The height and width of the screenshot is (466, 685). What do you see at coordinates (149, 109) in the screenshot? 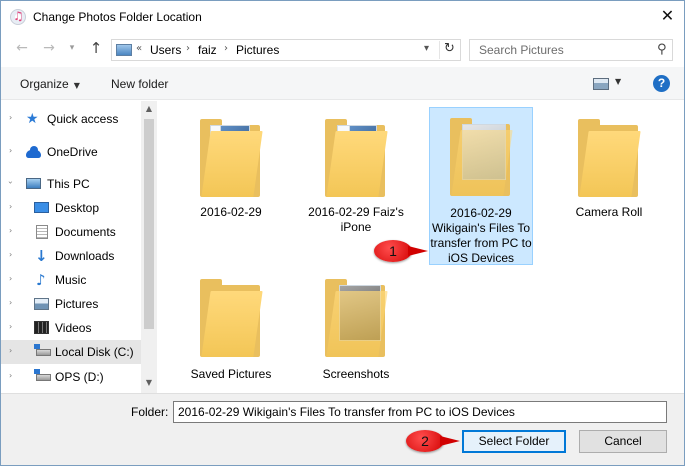
I see `scroll-up-icon: ▲` at bounding box center [149, 109].